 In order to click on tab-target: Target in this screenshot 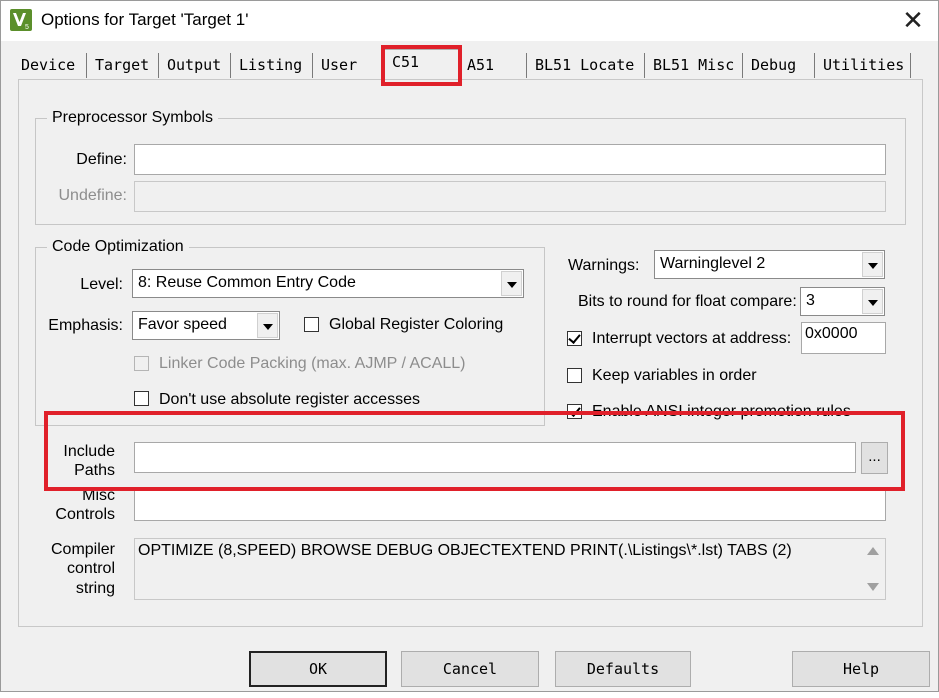, I will do `click(123, 65)`.